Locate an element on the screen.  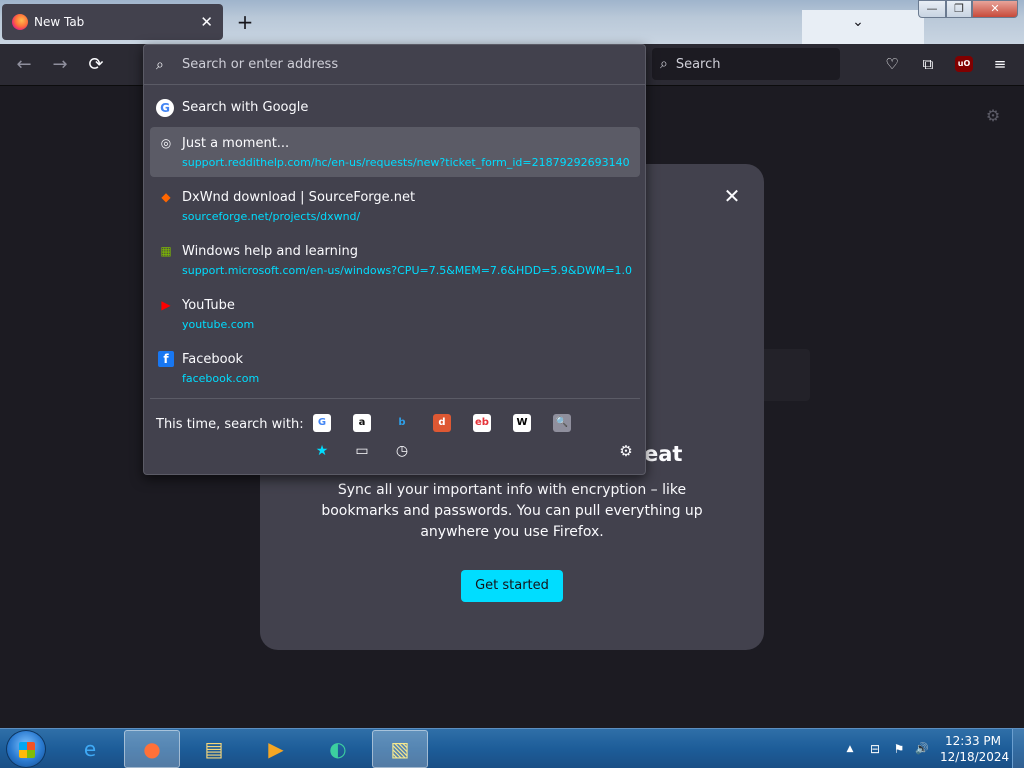
list-all-tabs-button: ⌄ is located at coordinates (858, 22).